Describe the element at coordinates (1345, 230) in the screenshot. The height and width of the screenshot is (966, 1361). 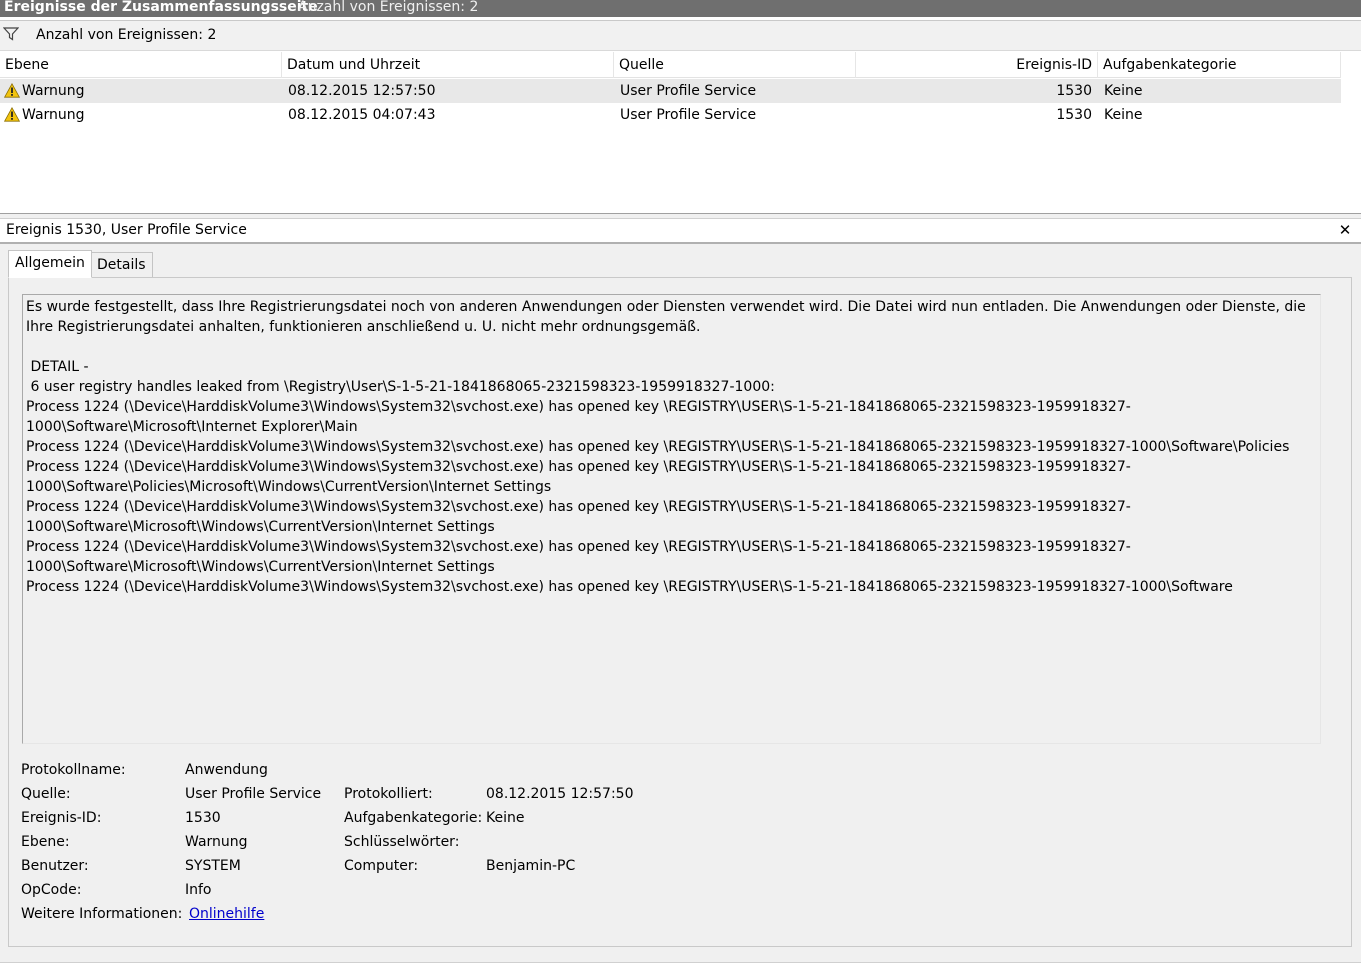
I see `close-icon: ✕` at that location.